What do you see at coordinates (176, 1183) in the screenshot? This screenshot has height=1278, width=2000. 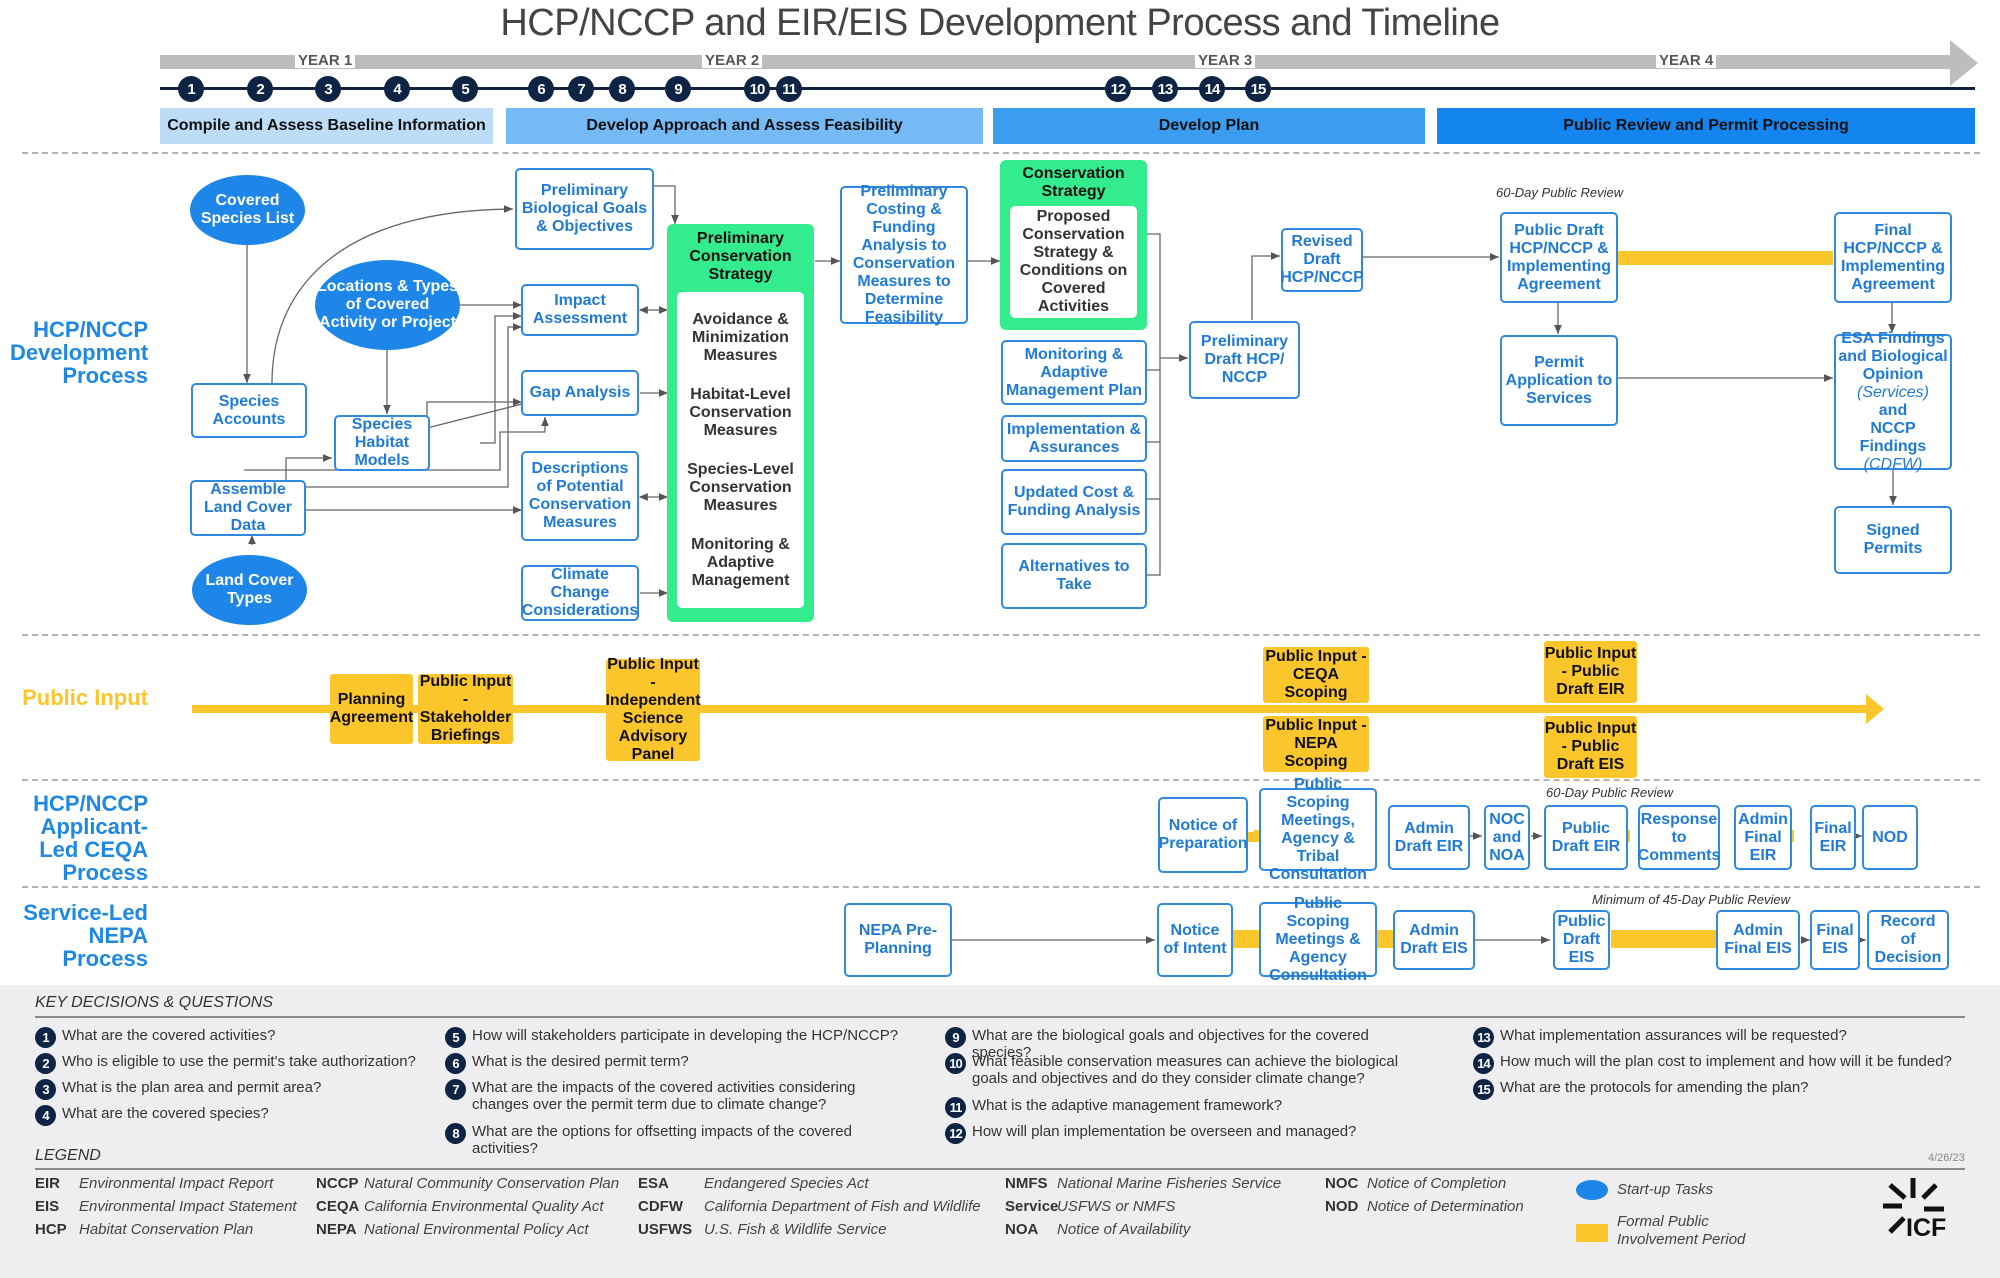 I see `legend-definition: Environmental Impact Report` at bounding box center [176, 1183].